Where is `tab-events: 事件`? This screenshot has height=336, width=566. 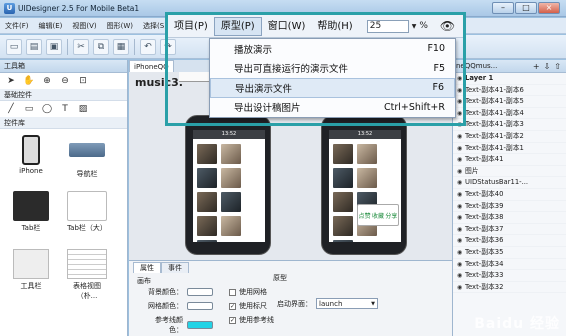 tab-events: 事件 is located at coordinates (175, 267).